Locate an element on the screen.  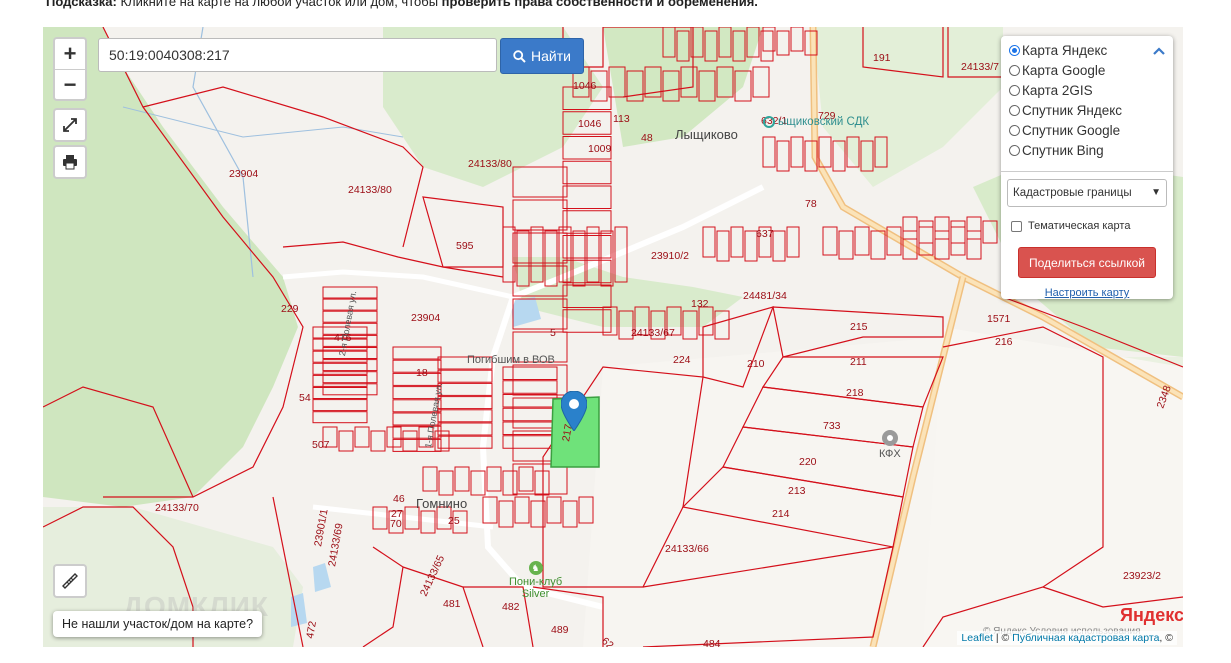
attribution-sep: | © is located at coordinates (1002, 638).